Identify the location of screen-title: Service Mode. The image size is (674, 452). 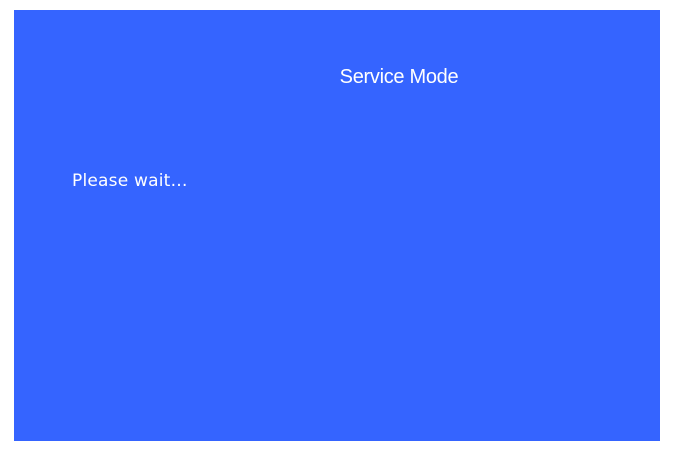
(399, 77).